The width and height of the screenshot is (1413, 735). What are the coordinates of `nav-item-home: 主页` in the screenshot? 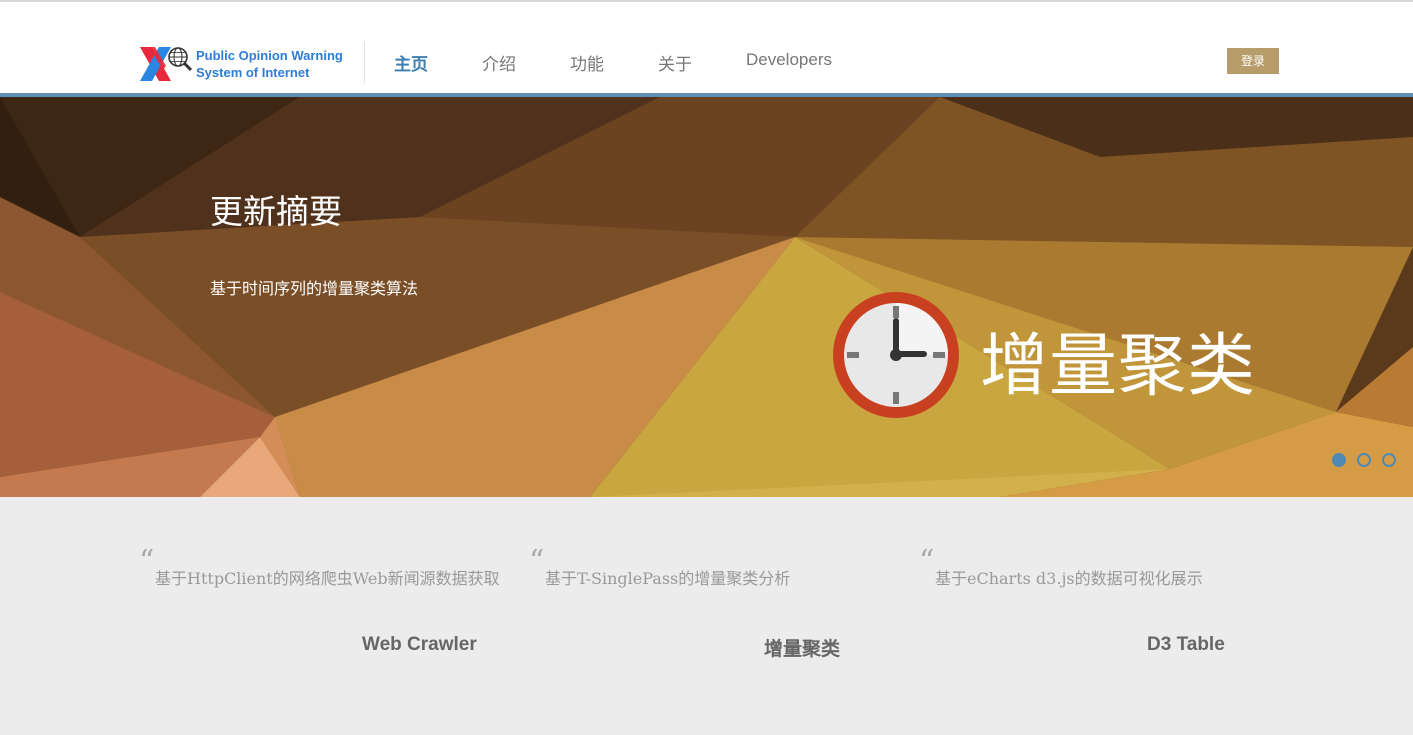 It's located at (411, 62).